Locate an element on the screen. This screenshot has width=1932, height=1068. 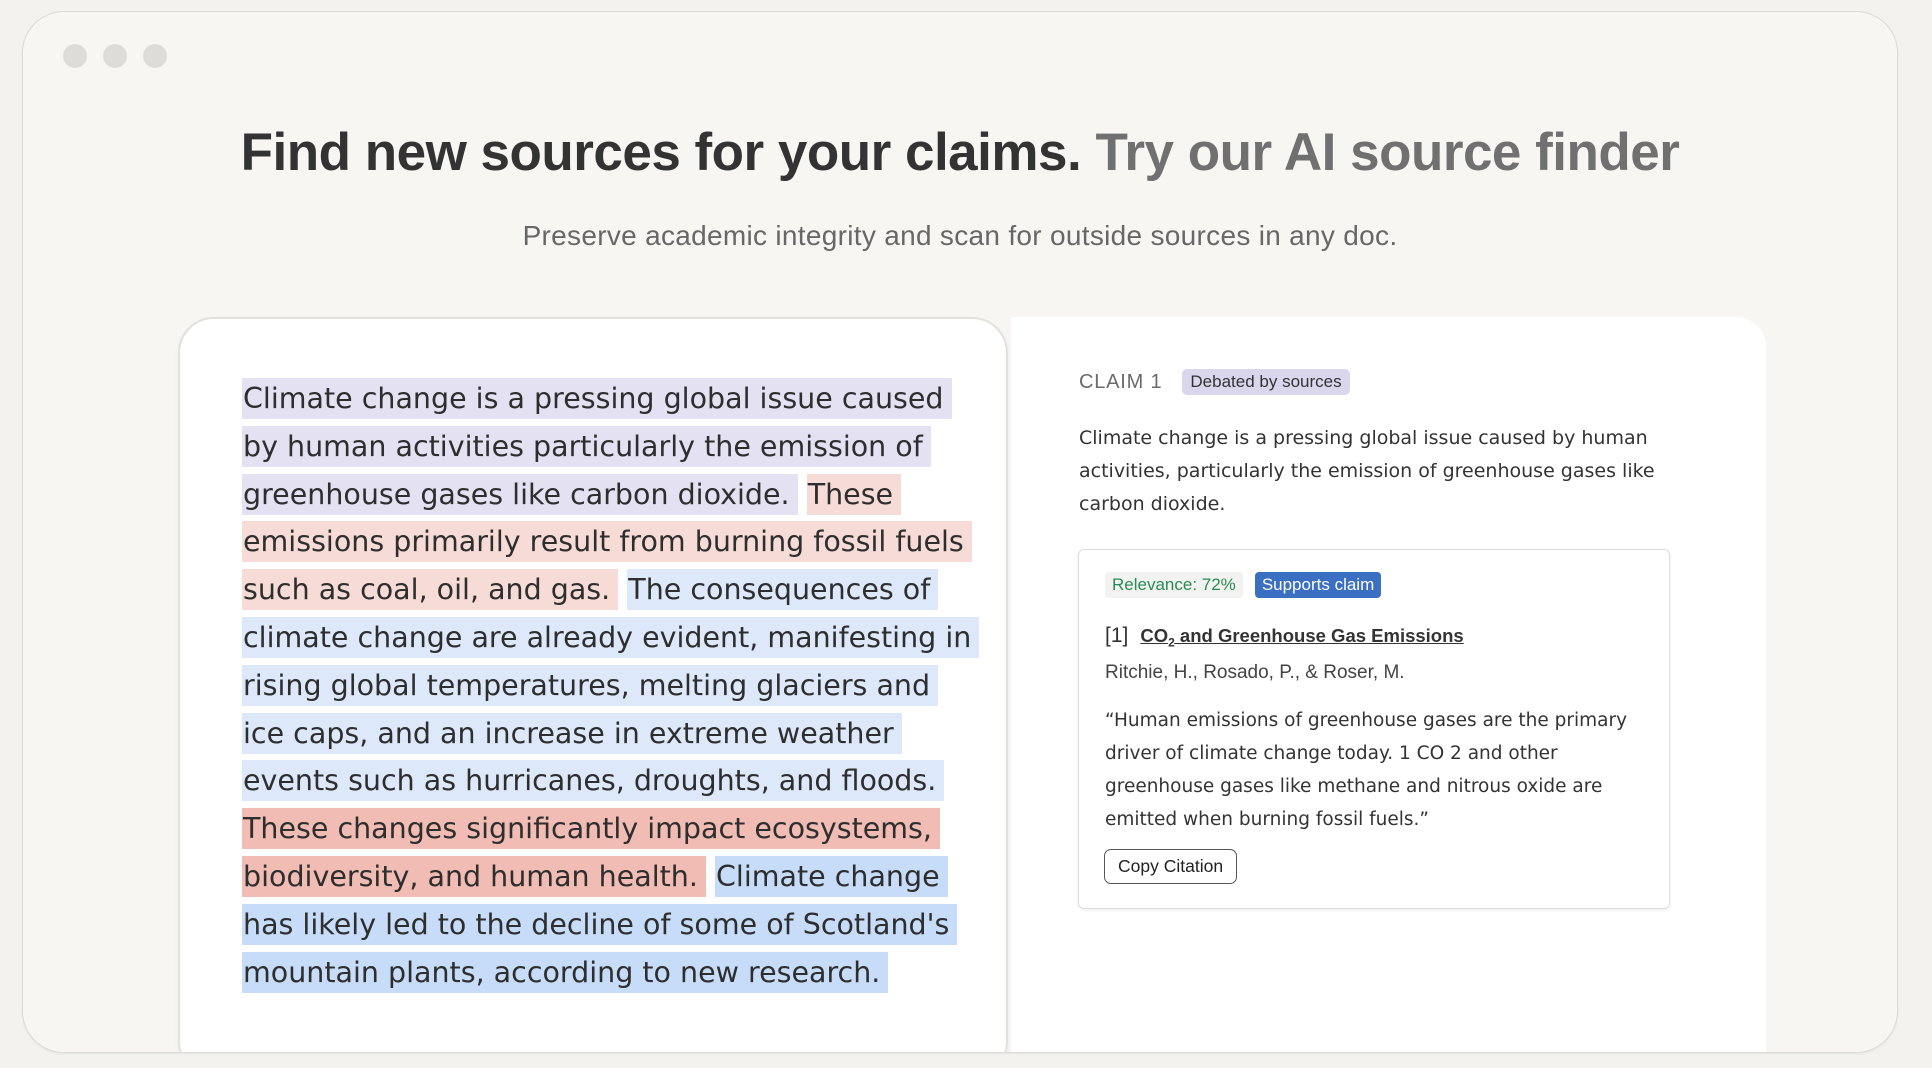
window-maximize-dot is located at coordinates (155, 56).